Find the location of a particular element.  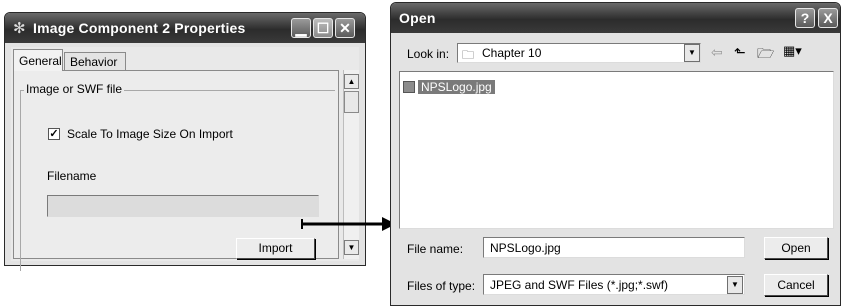

up-folder-icon: ⬑ is located at coordinates (740, 52).